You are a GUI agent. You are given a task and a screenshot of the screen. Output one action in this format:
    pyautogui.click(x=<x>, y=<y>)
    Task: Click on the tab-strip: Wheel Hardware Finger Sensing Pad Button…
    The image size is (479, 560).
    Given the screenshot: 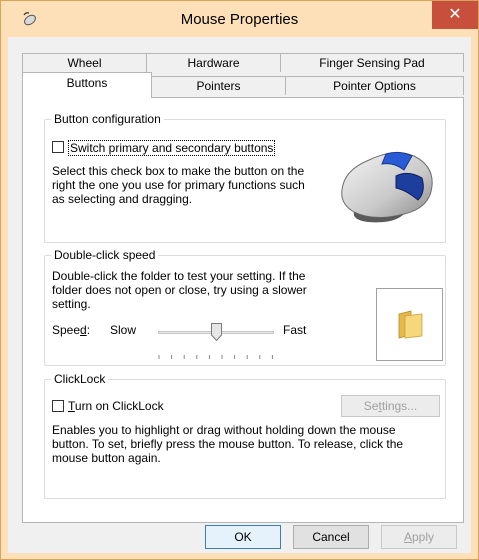 What is the action you would take?
    pyautogui.click(x=239, y=67)
    